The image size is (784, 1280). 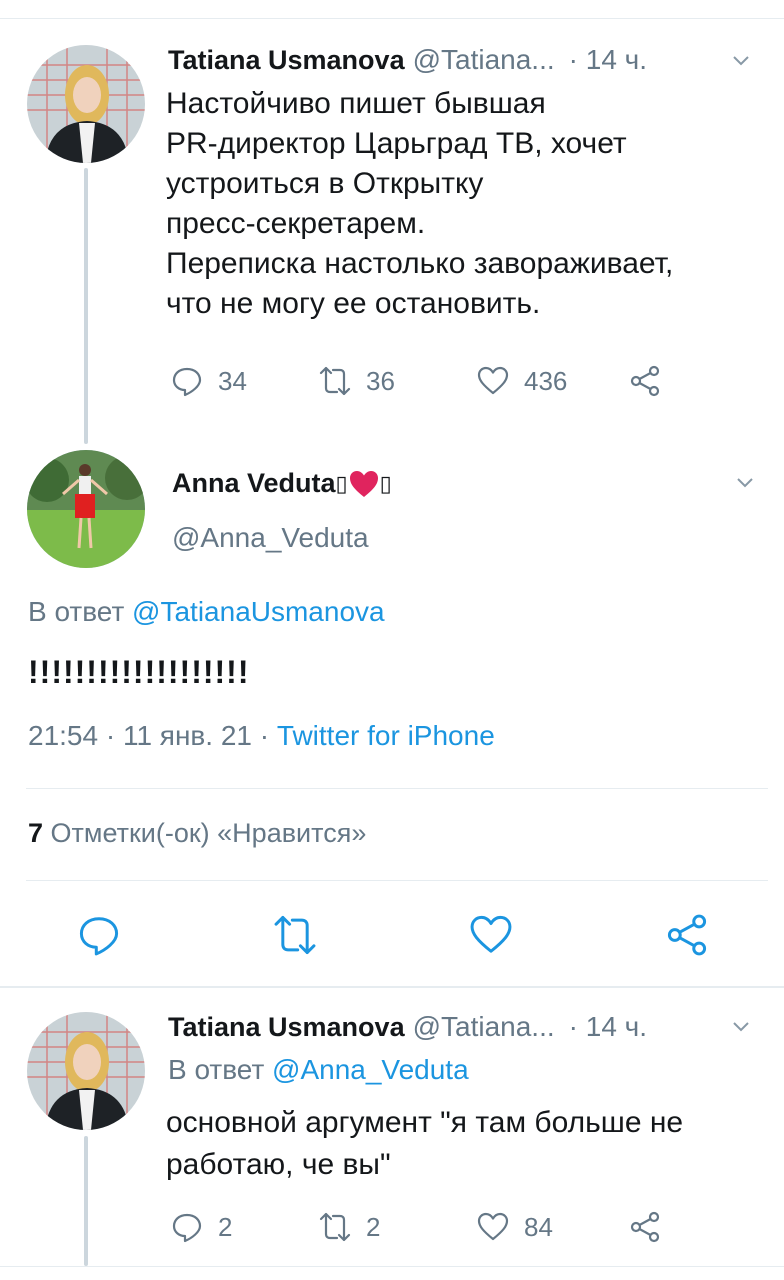 What do you see at coordinates (425, 1122) in the screenshot?
I see `tweet-line: основной аргумент "я там больше не` at bounding box center [425, 1122].